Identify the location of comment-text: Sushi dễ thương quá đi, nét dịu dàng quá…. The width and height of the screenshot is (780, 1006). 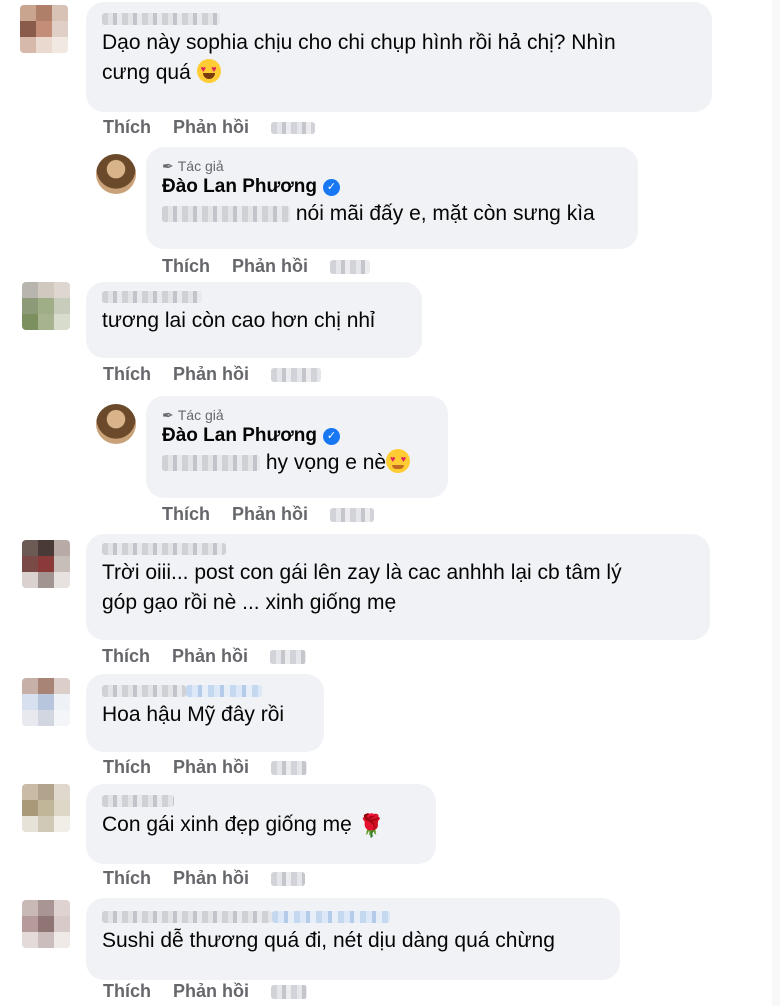
(328, 940).